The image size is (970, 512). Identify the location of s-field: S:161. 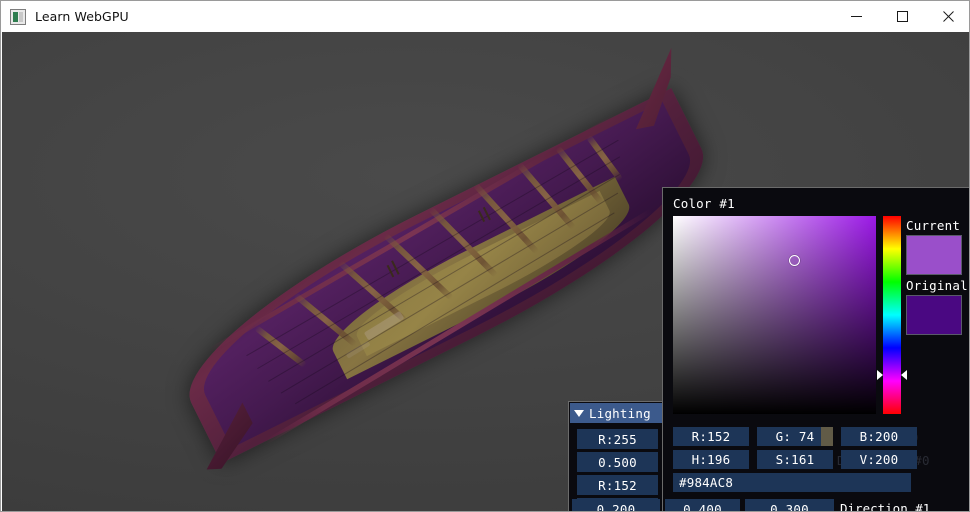
(795, 459).